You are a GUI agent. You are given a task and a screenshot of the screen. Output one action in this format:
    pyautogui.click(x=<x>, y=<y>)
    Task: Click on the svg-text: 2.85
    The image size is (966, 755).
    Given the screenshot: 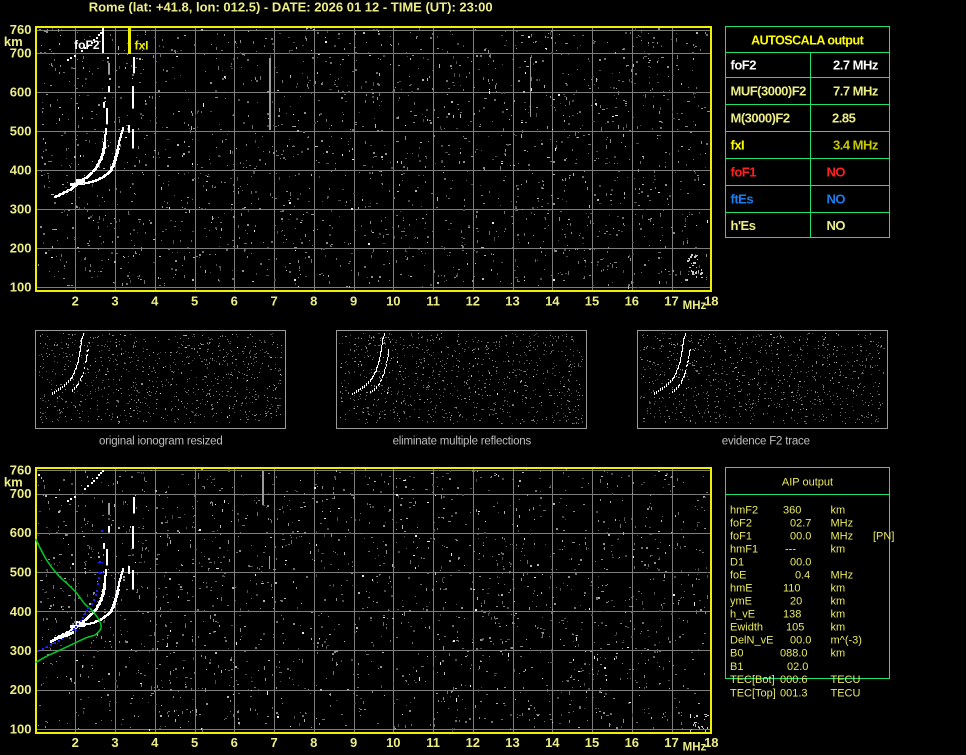 What is the action you would take?
    pyautogui.click(x=844, y=118)
    